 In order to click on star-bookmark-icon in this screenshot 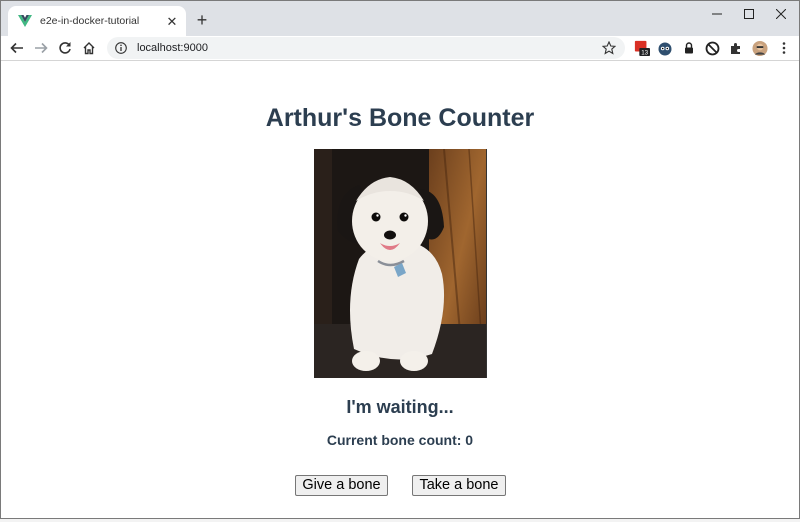, I will do `click(609, 48)`.